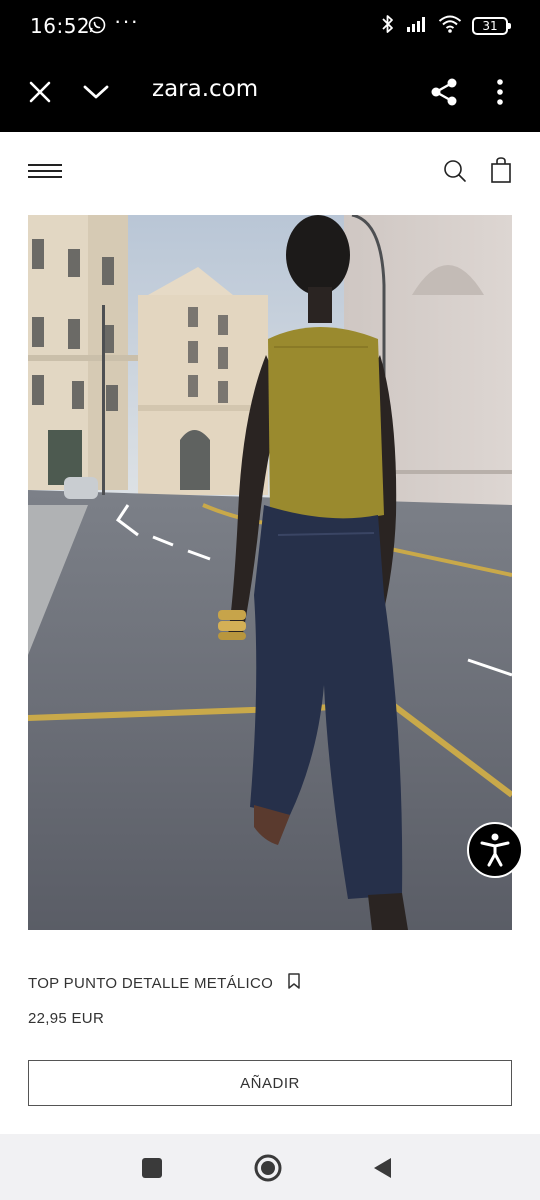  What do you see at coordinates (444, 92) in the screenshot?
I see `share-icon` at bounding box center [444, 92].